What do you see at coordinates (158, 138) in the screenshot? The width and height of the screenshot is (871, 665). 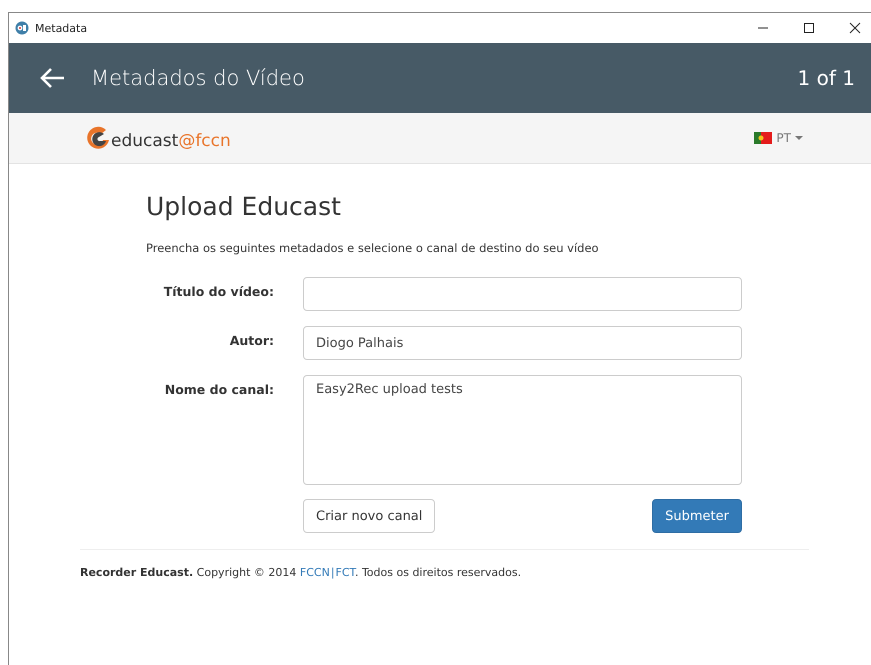 I see `logo: educast@fccn` at bounding box center [158, 138].